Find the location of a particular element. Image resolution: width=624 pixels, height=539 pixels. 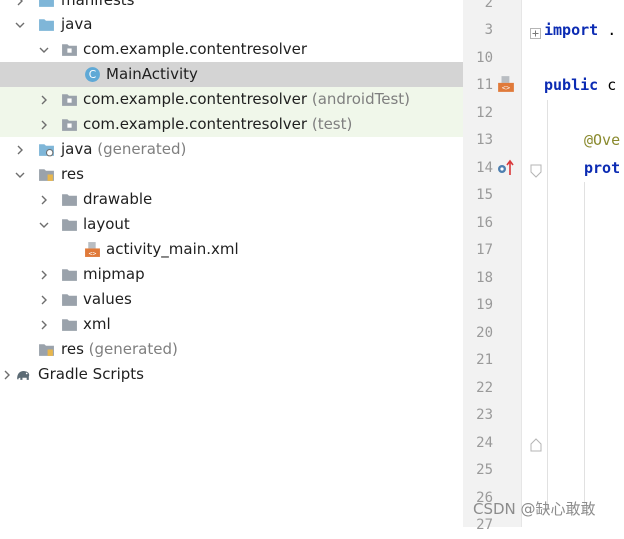

tree-item-label: activity_main.xml is located at coordinates (172, 249).